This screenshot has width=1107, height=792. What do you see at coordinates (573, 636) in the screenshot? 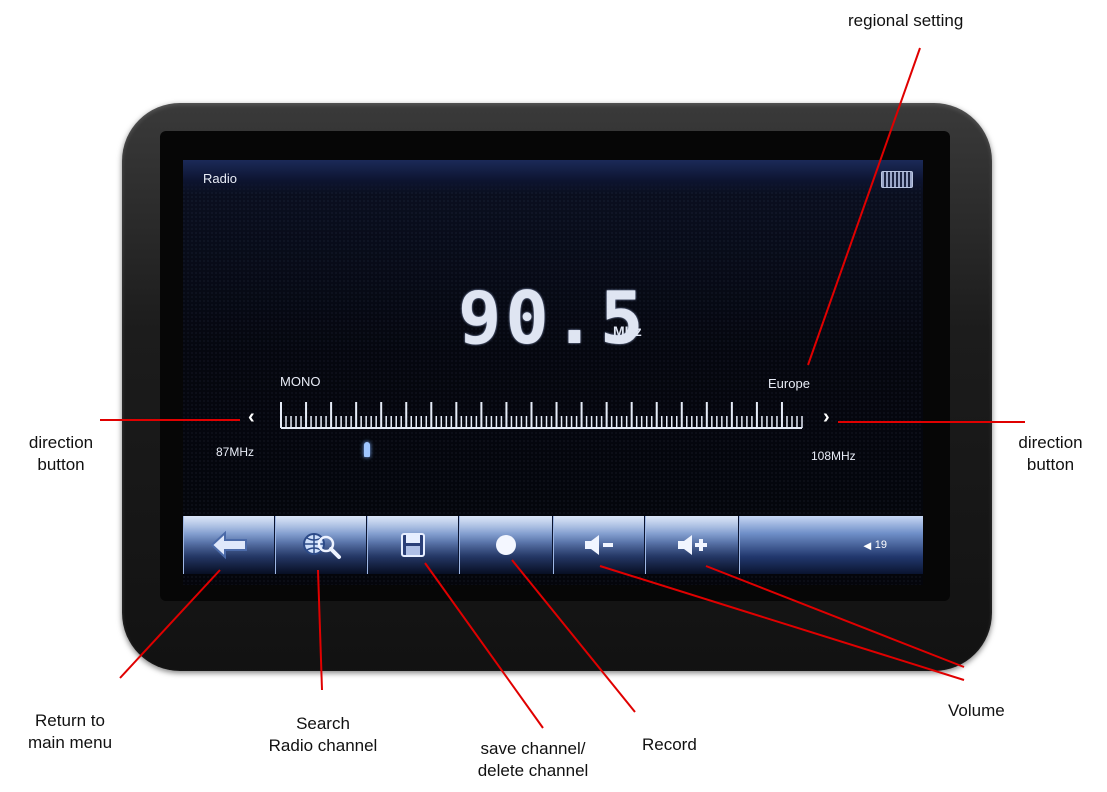
I see `callout-record-line` at bounding box center [573, 636].